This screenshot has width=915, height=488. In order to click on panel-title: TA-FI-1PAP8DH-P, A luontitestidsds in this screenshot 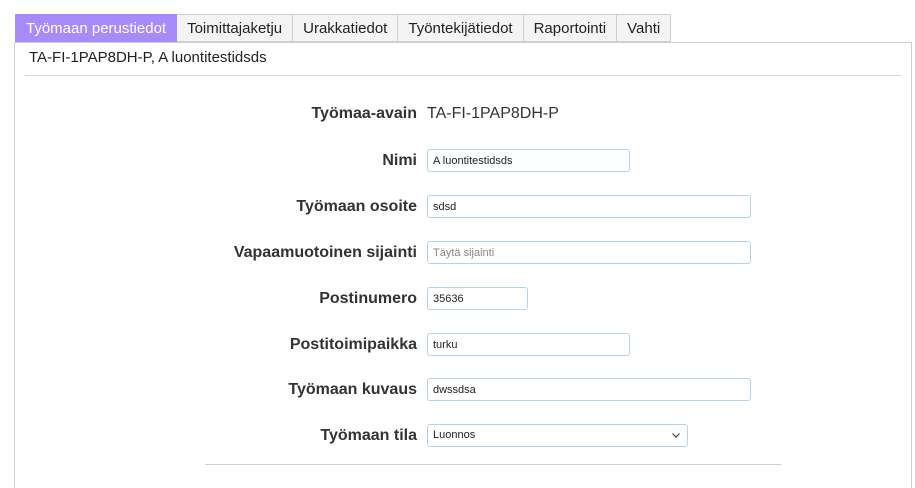, I will do `click(148, 57)`.